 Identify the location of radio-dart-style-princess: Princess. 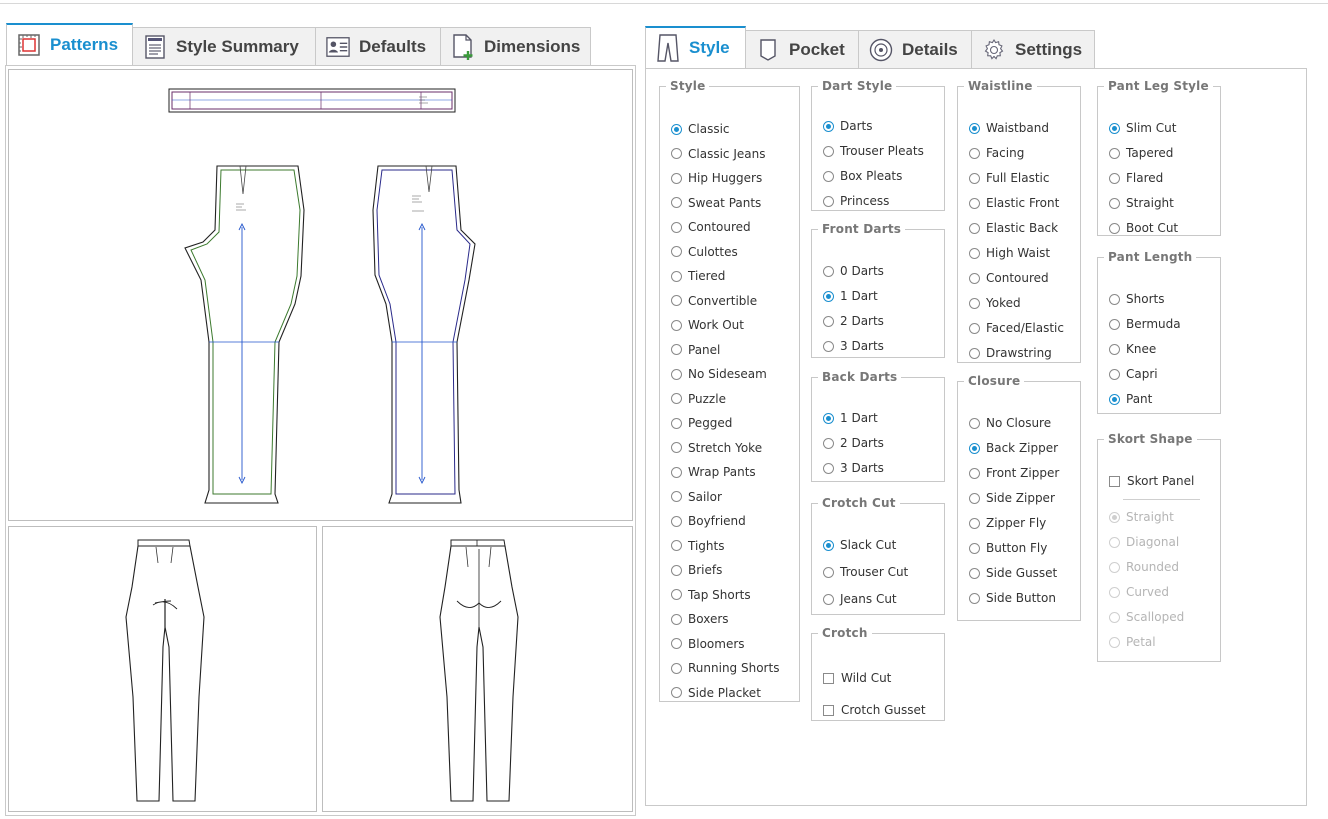
(856, 201).